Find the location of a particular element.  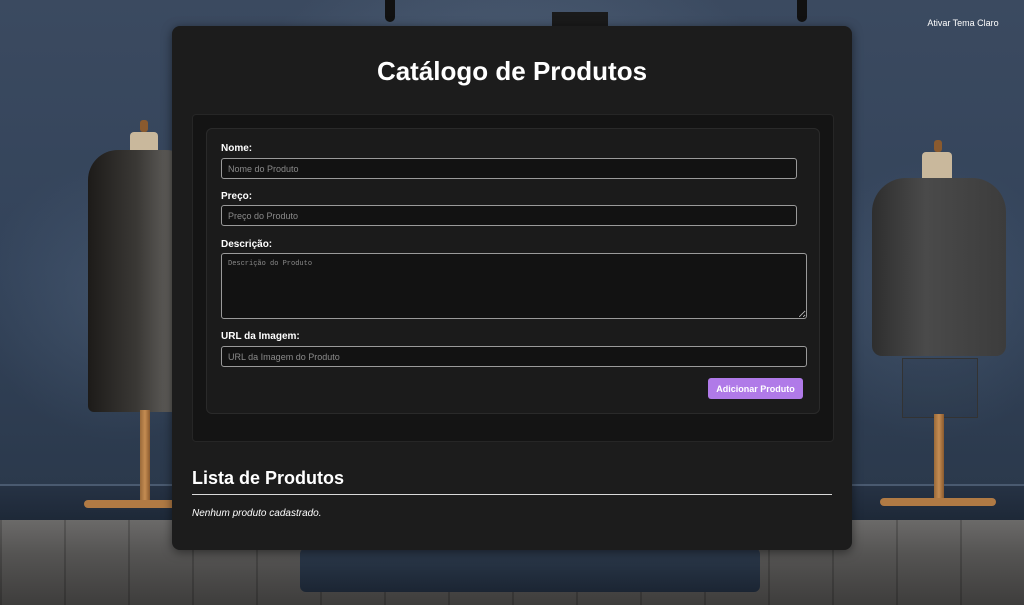

divider is located at coordinates (512, 494).